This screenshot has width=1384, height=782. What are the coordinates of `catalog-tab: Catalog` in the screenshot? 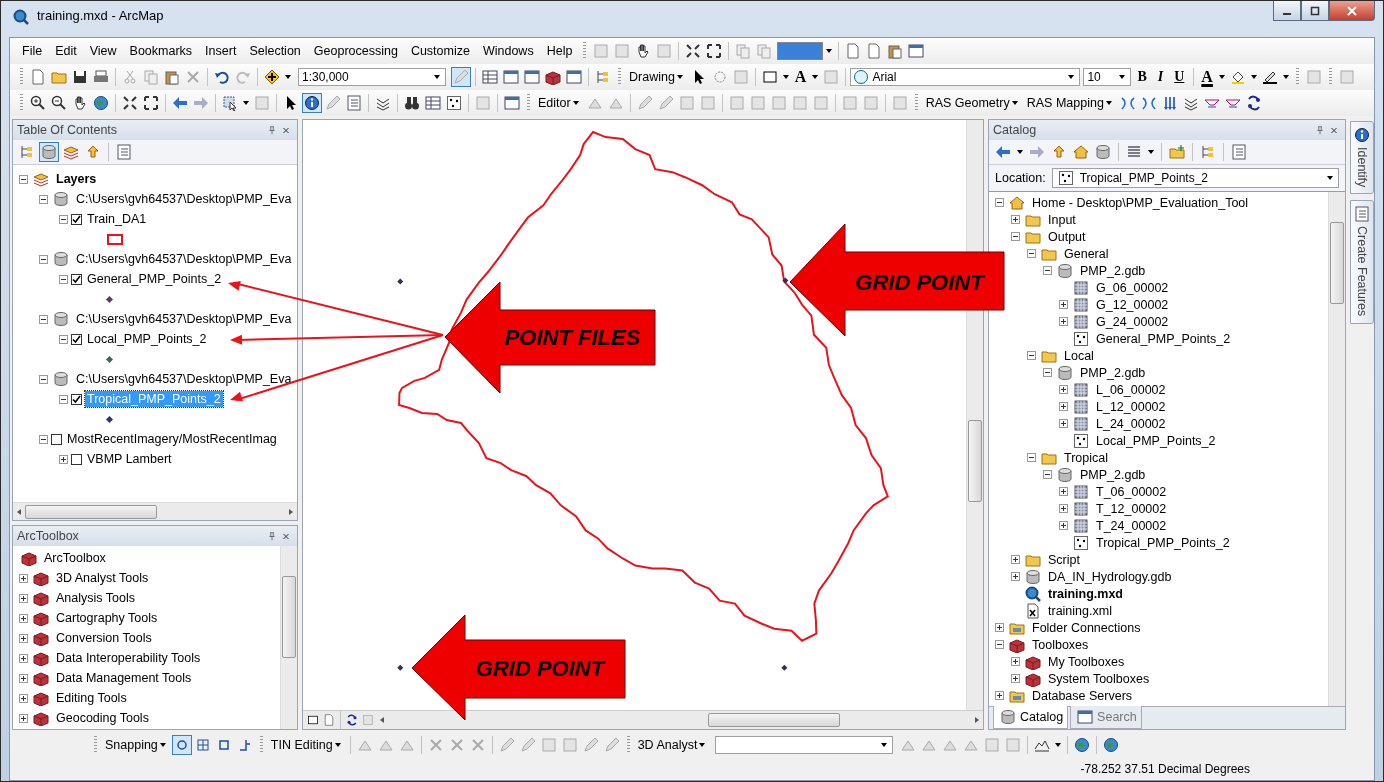 It's located at (1031, 717).